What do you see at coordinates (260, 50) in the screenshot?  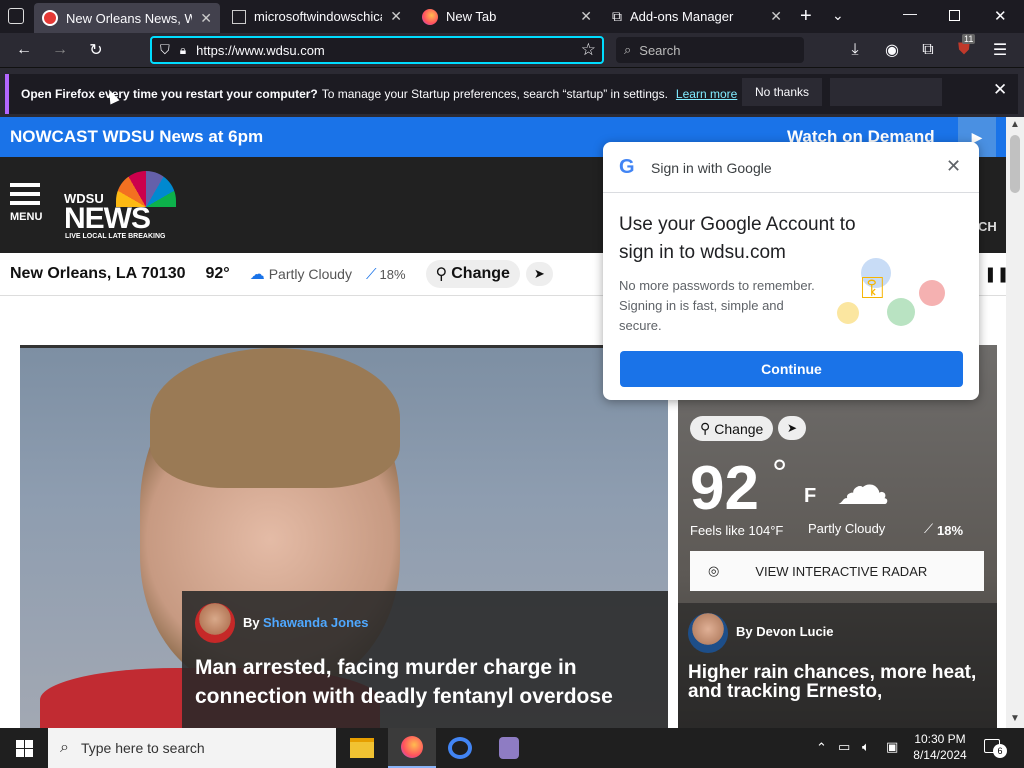 I see `url-text: https://www.wdsu.com` at bounding box center [260, 50].